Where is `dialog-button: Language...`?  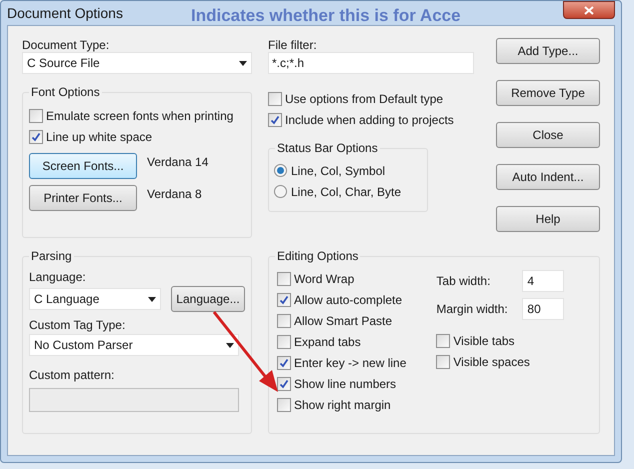
dialog-button: Language... is located at coordinates (208, 299).